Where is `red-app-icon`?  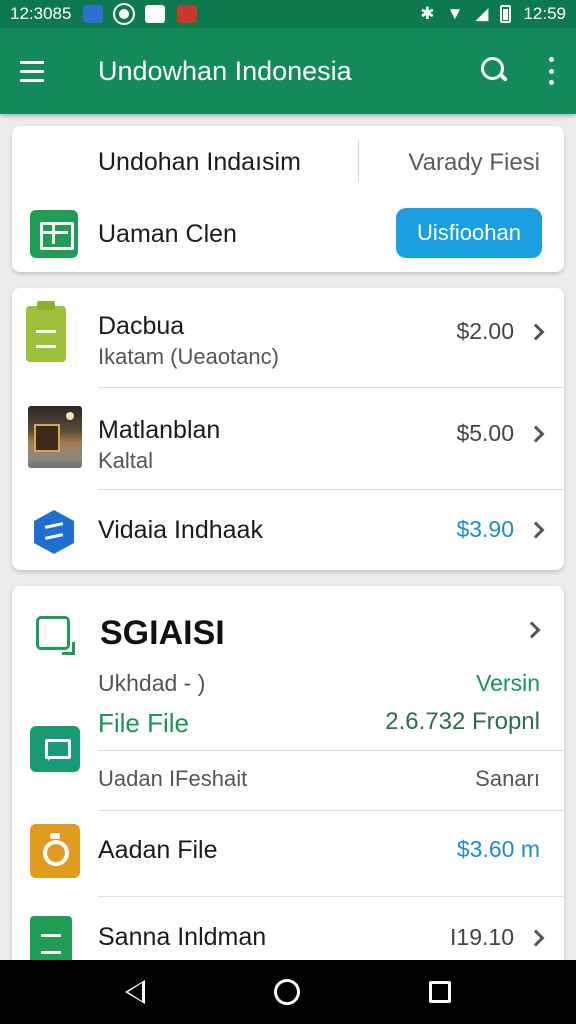
red-app-icon is located at coordinates (187, 14).